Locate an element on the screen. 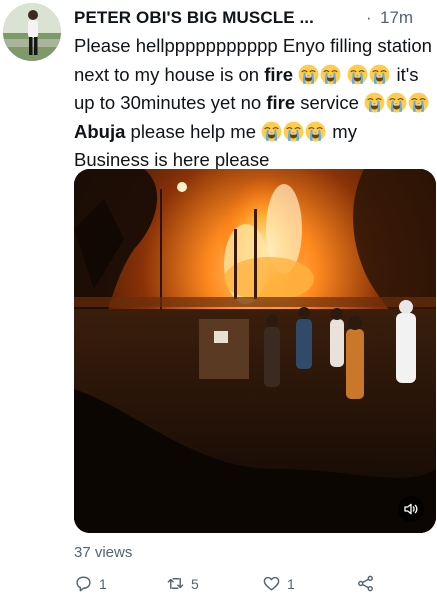 The image size is (437, 594). heart-icon is located at coordinates (271, 583).